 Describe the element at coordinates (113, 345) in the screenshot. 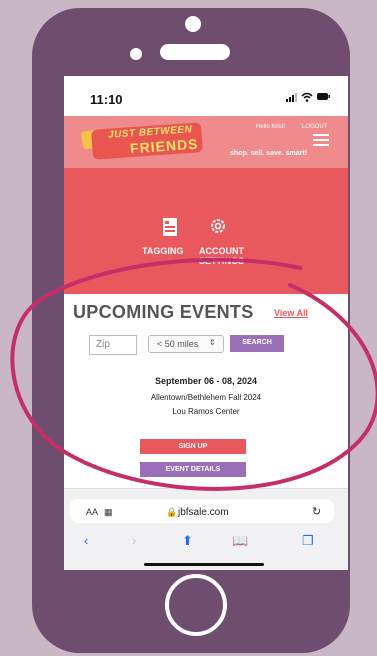

I see `zip-input: Zip` at that location.